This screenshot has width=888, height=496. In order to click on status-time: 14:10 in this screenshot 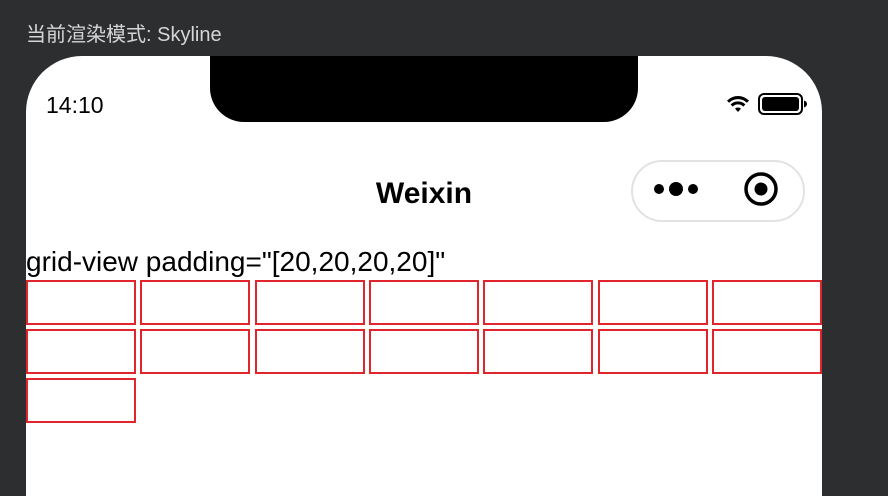, I will do `click(75, 105)`.